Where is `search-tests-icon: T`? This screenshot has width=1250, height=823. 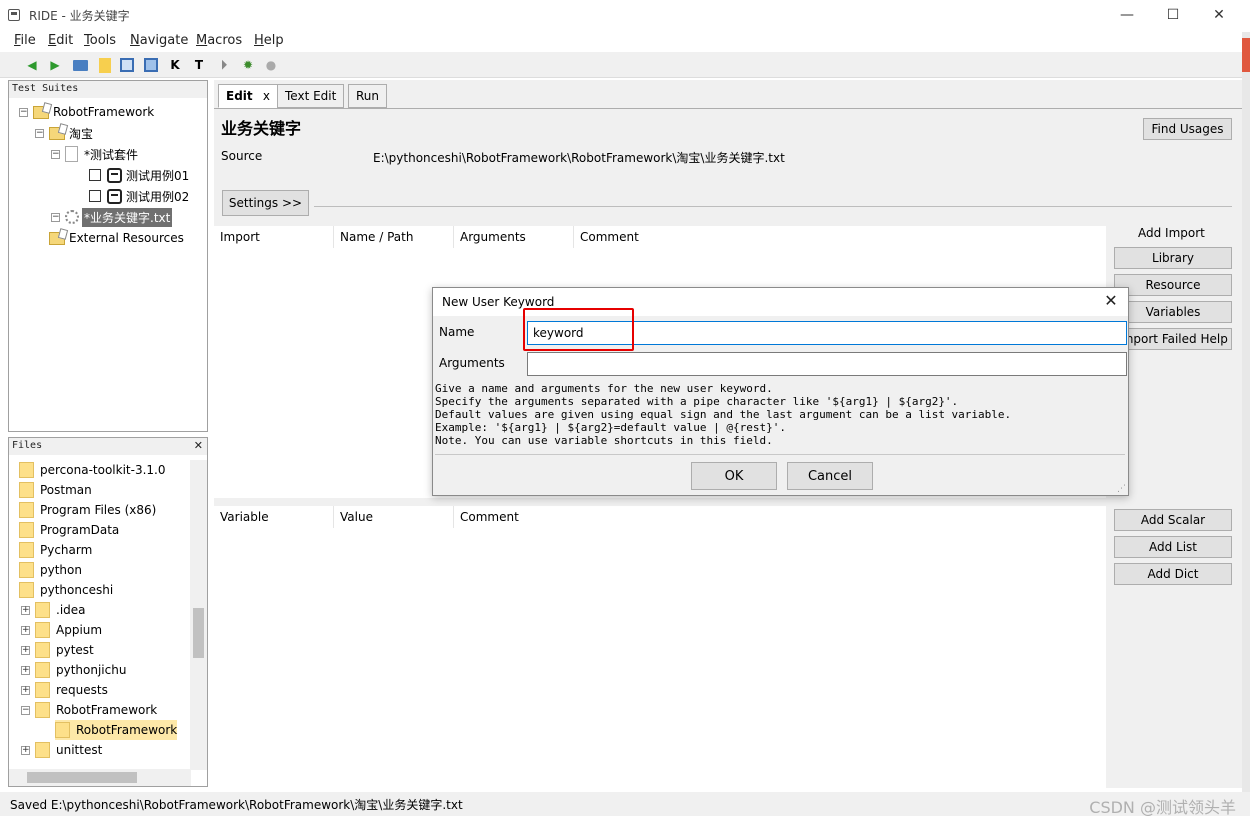
search-tests-icon: T is located at coordinates (199, 65).